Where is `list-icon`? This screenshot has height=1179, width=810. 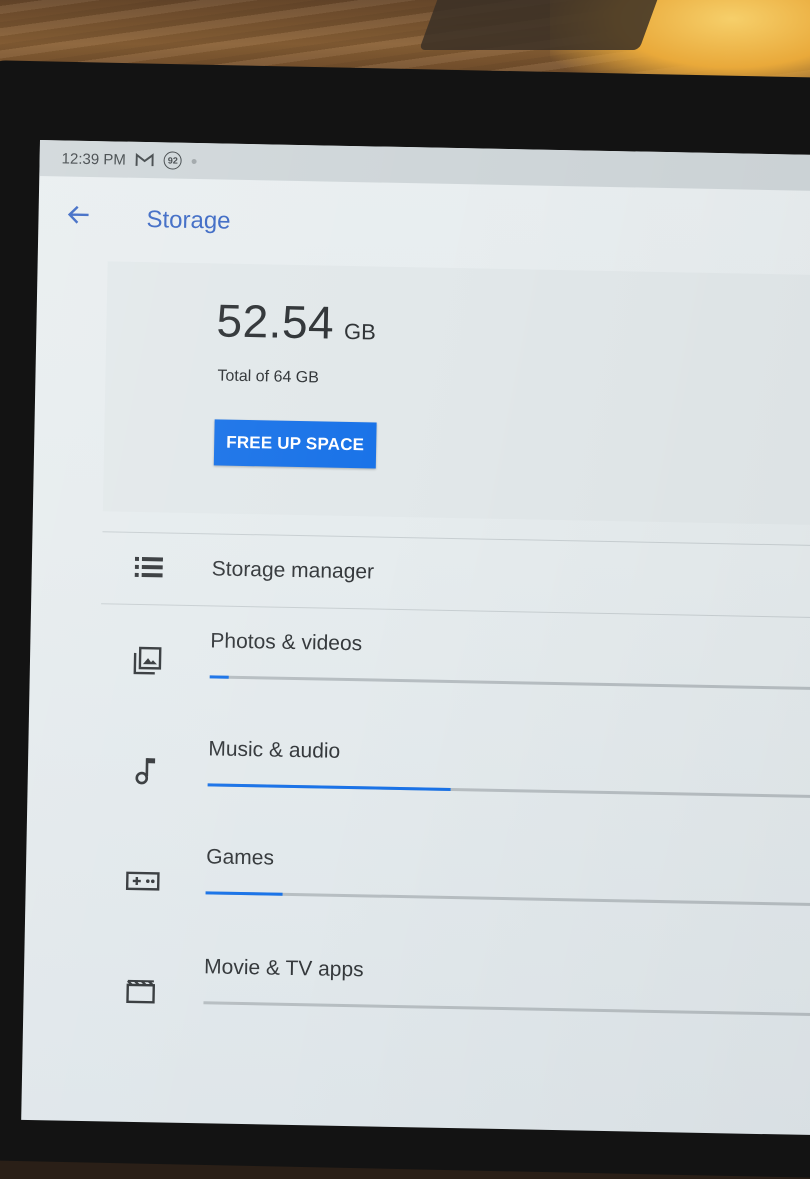 list-icon is located at coordinates (148, 567).